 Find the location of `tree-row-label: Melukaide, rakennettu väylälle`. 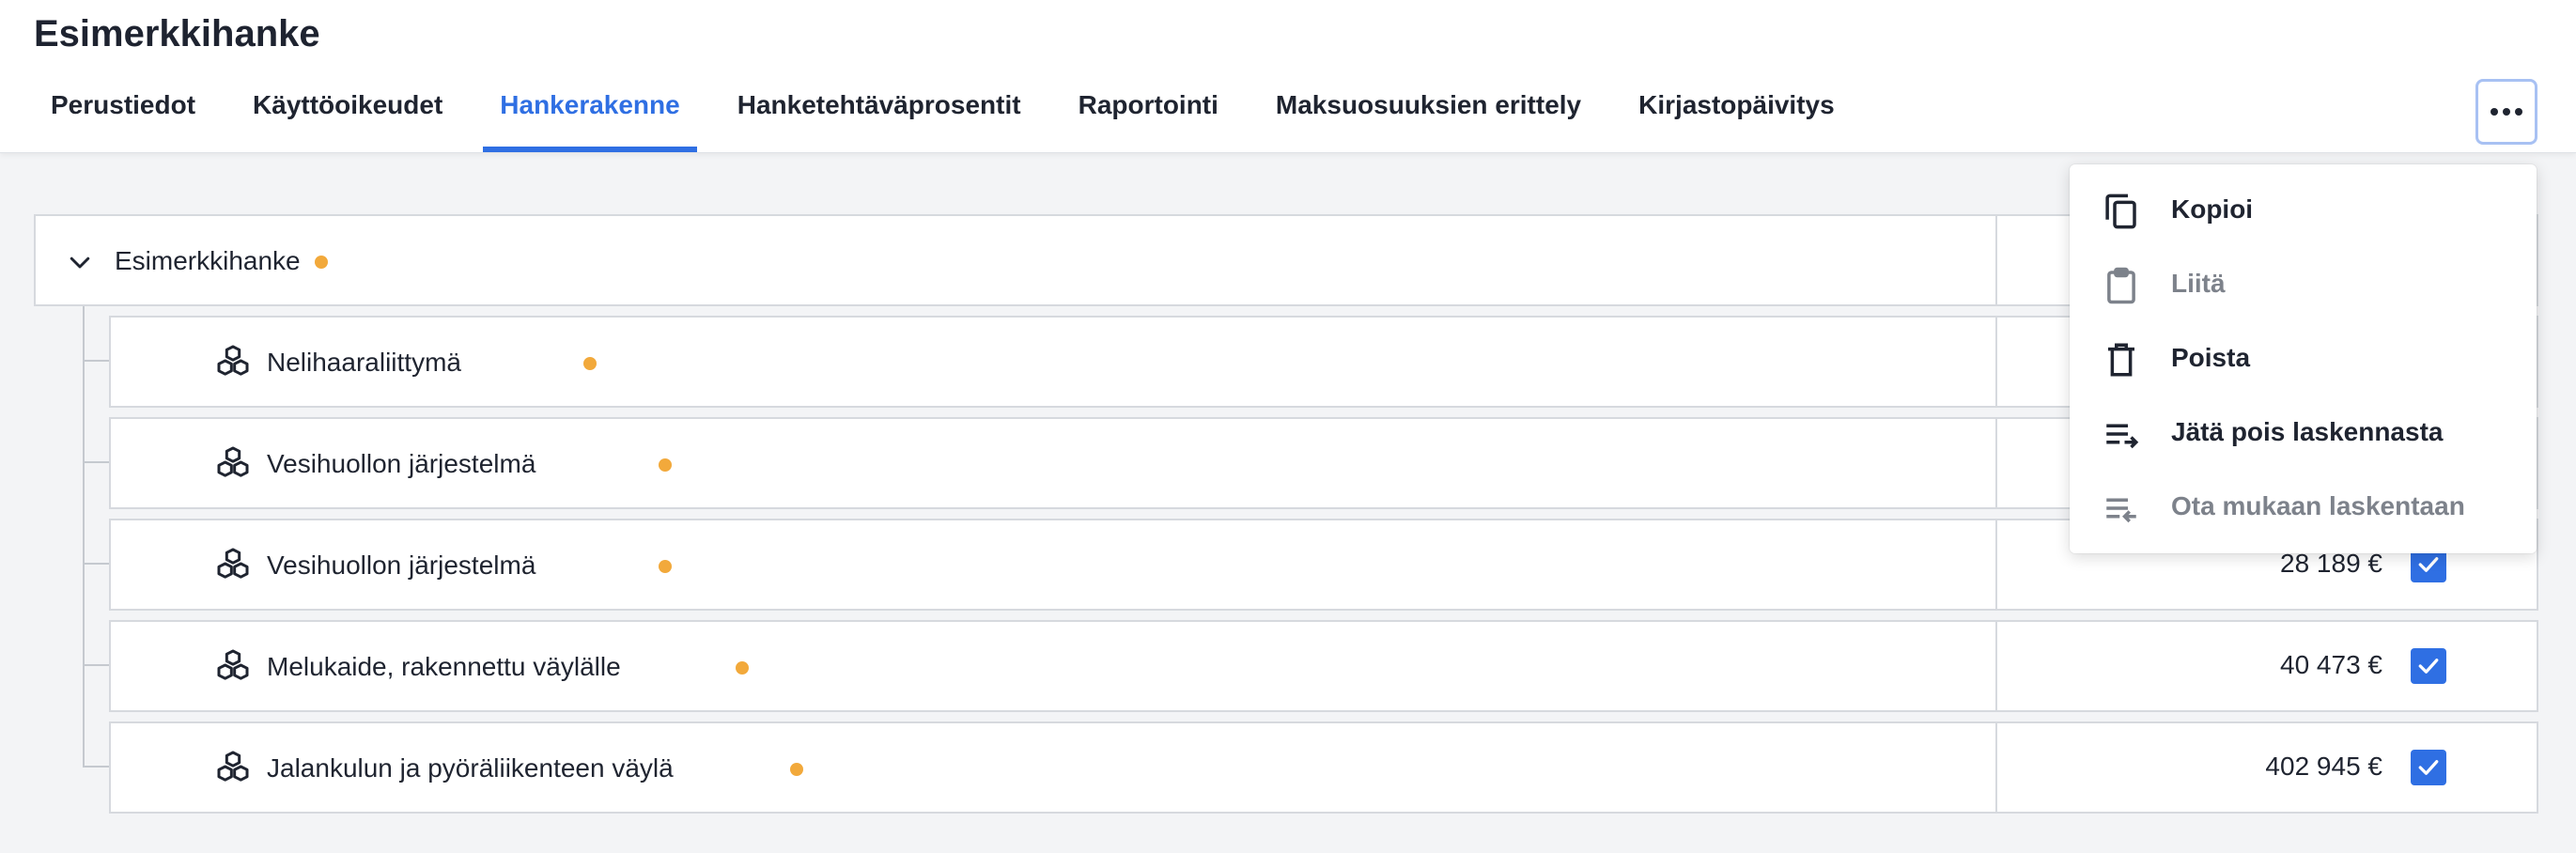

tree-row-label: Melukaide, rakennettu väylälle is located at coordinates (444, 666).